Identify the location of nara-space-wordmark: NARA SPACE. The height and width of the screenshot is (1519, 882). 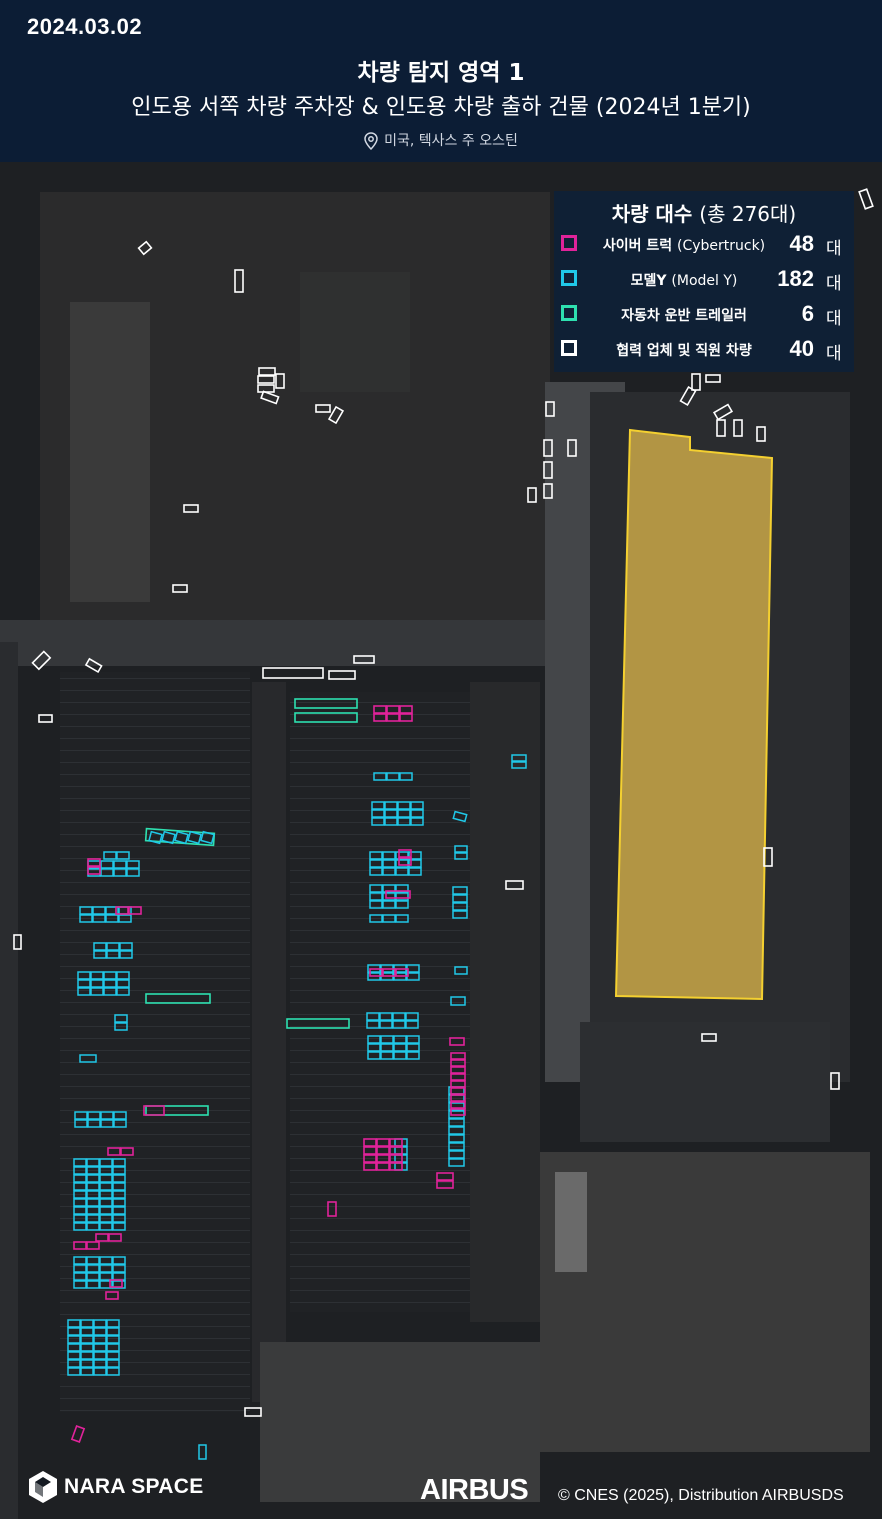
(134, 1486).